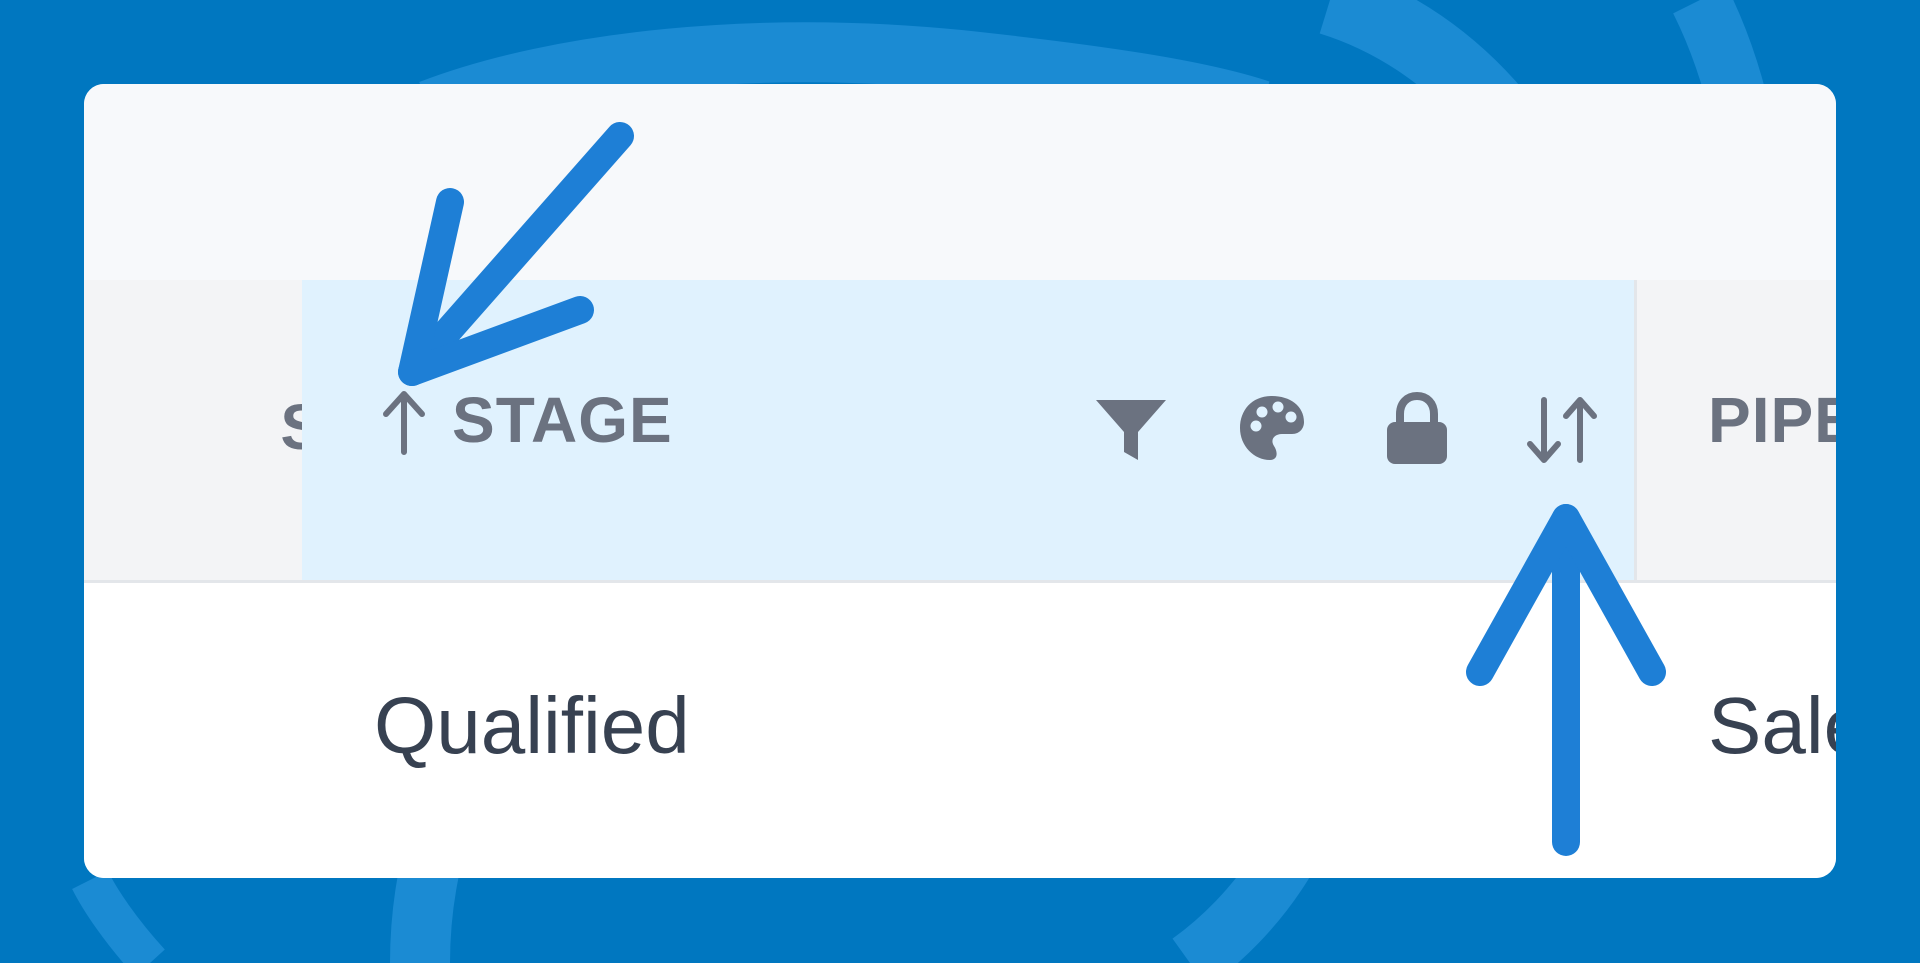 The image size is (1920, 963). What do you see at coordinates (1562, 430) in the screenshot?
I see `sort-icon` at bounding box center [1562, 430].